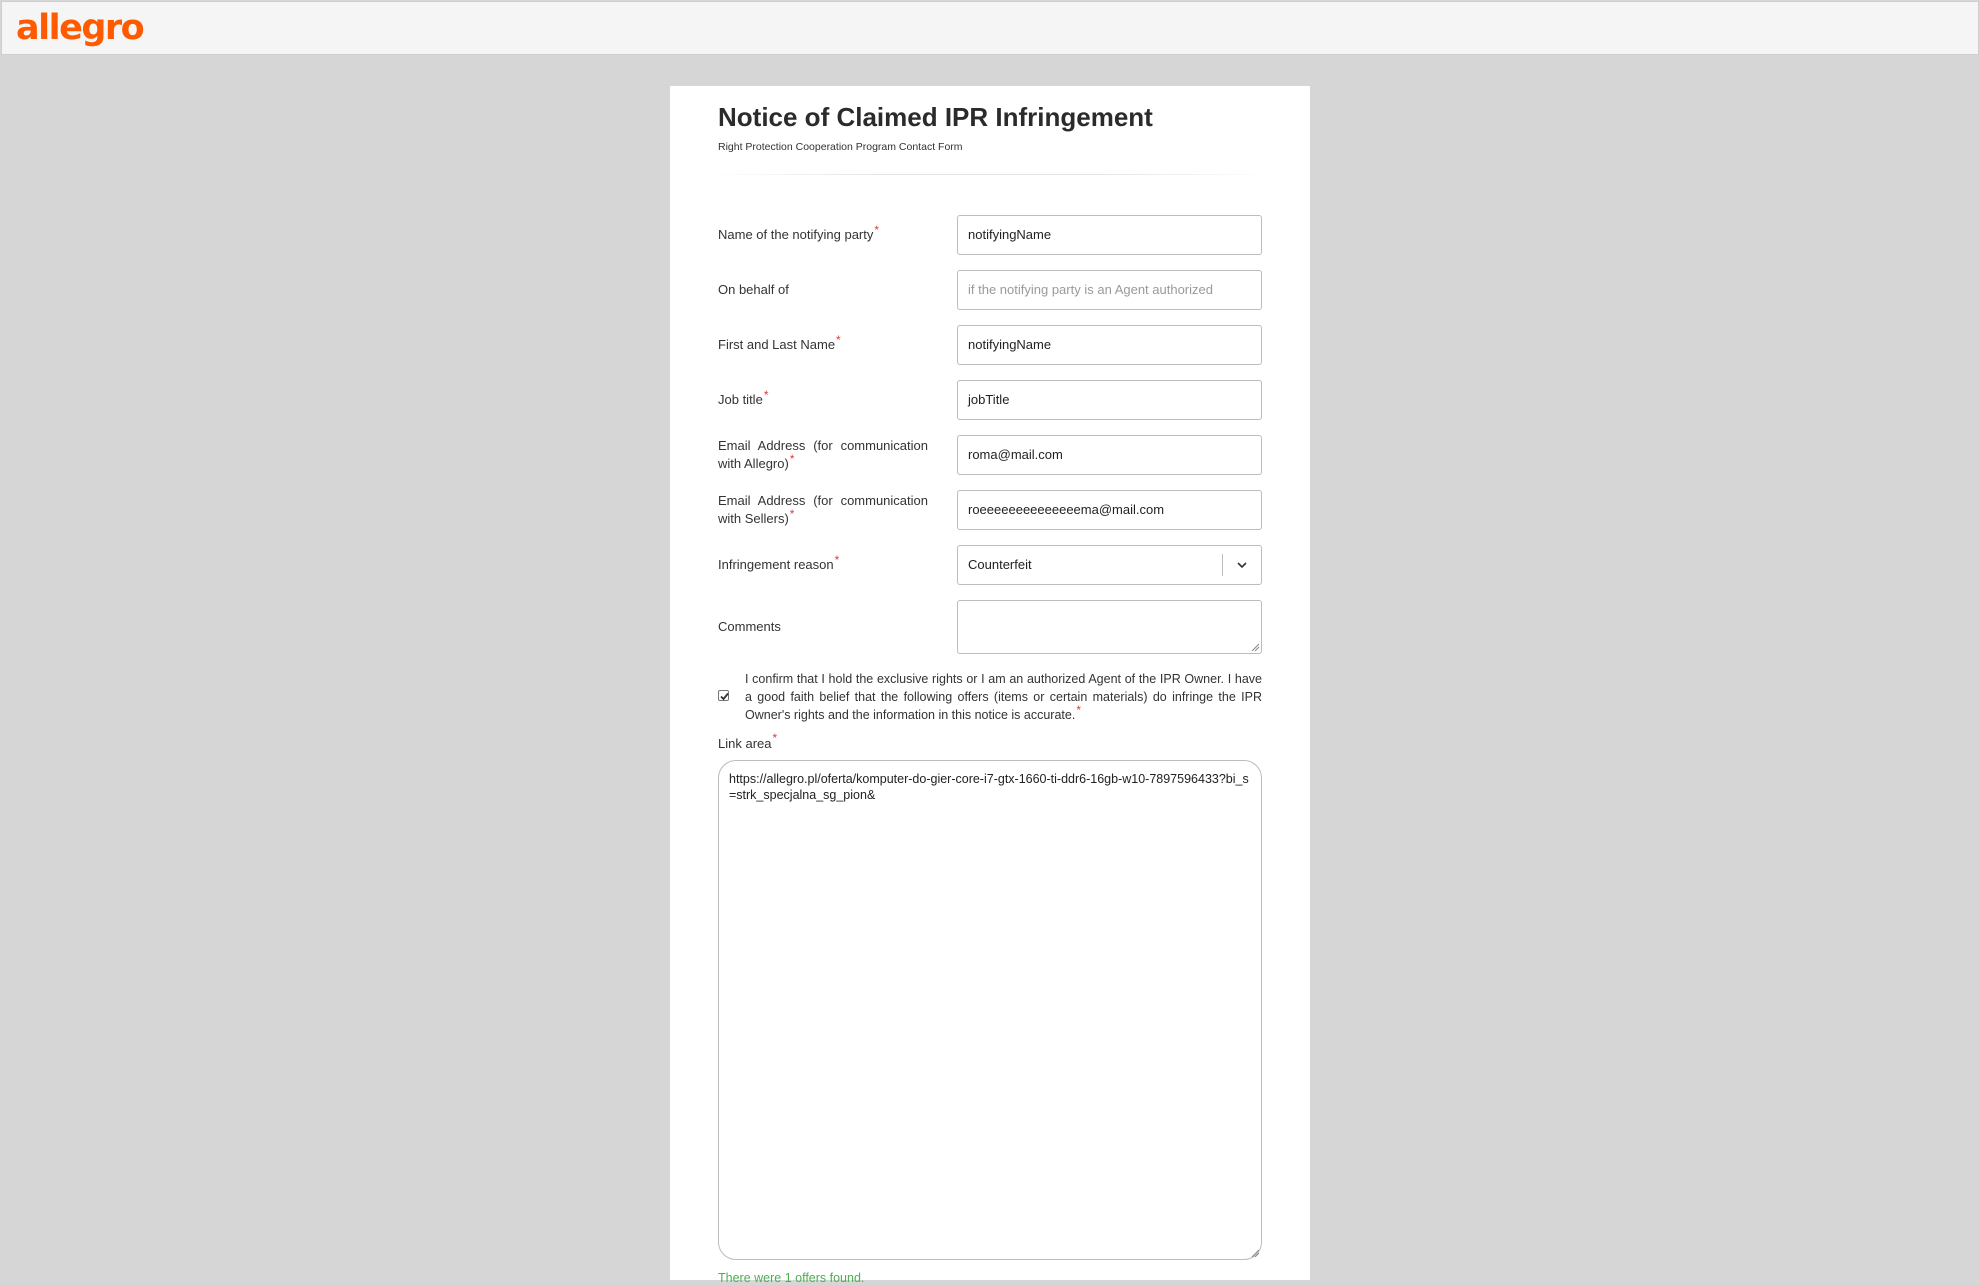 The image size is (1980, 1285). I want to click on chevron-down-icon, so click(1242, 565).